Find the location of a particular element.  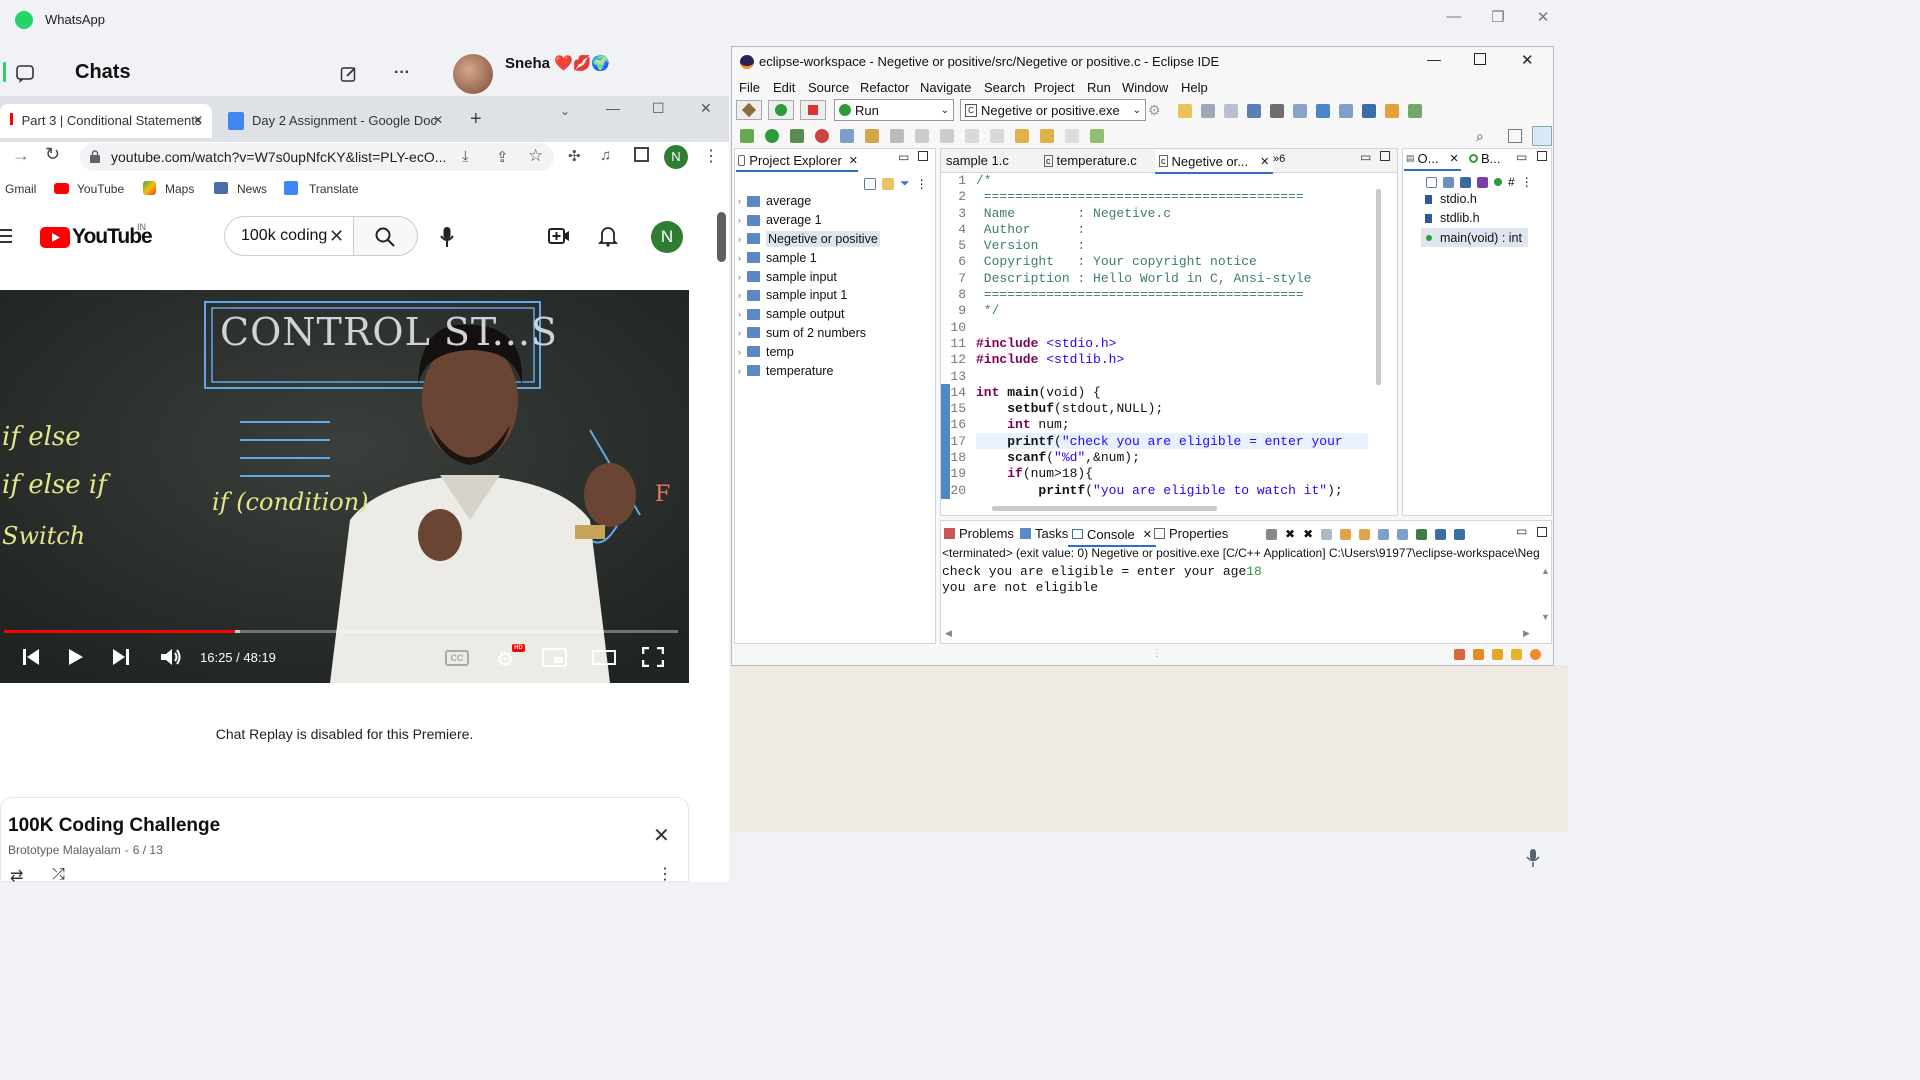

restore-icon: ❐ is located at coordinates (1498, 18).